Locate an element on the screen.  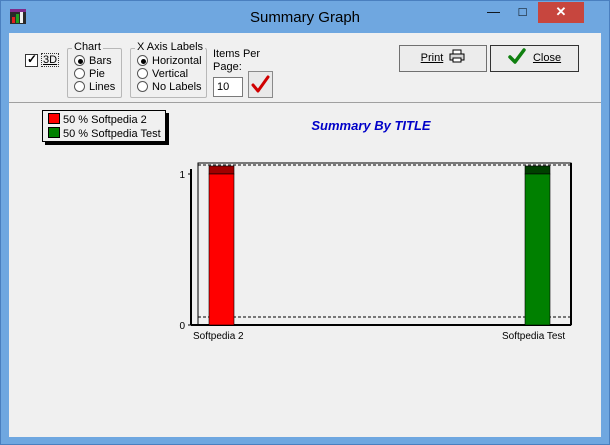
x-category-label: Softpedia 2 is located at coordinates (218, 336).